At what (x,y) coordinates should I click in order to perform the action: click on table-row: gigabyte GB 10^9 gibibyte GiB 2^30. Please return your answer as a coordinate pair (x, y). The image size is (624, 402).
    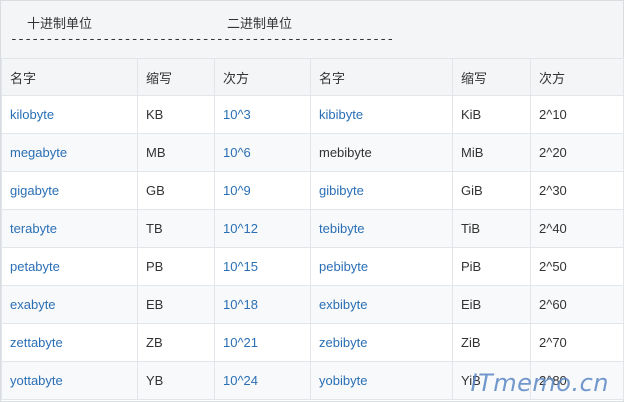
    Looking at the image, I should click on (312, 190).